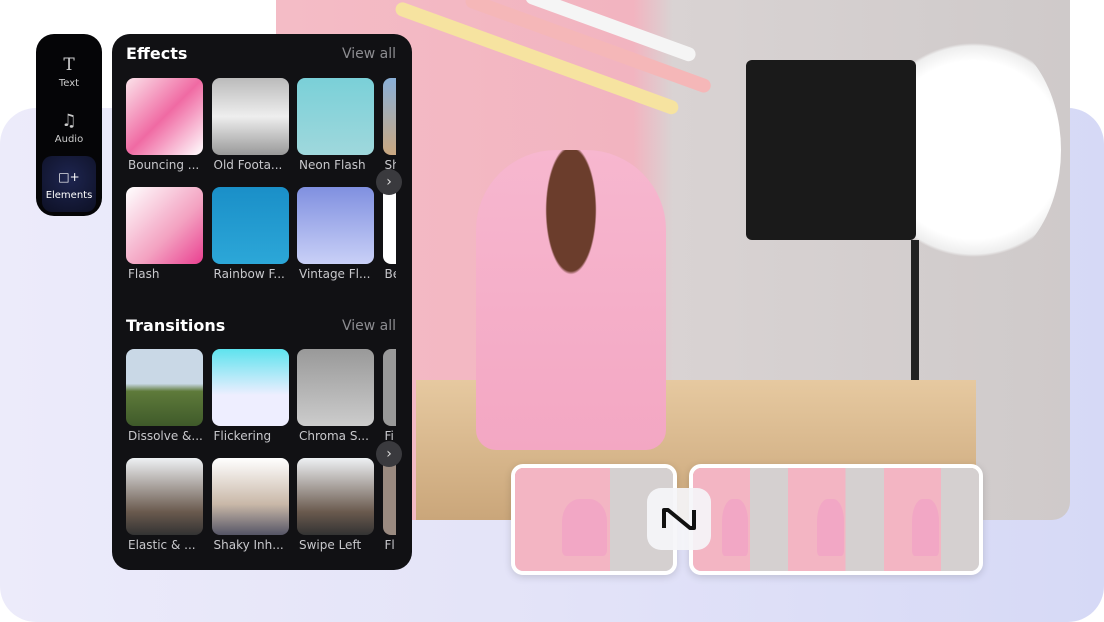 This screenshot has height=622, width=1104. What do you see at coordinates (571, 300) in the screenshot?
I see `presenter` at bounding box center [571, 300].